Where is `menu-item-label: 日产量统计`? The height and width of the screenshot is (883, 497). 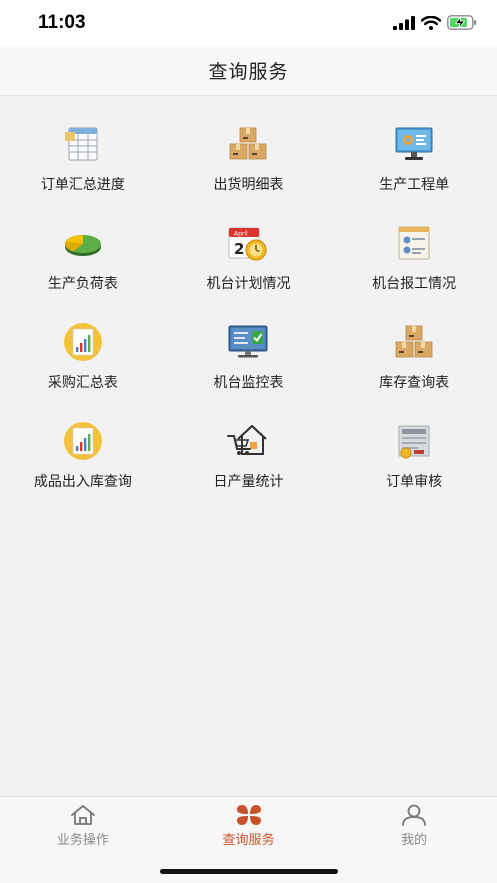 menu-item-label: 日产量统计 is located at coordinates (248, 482).